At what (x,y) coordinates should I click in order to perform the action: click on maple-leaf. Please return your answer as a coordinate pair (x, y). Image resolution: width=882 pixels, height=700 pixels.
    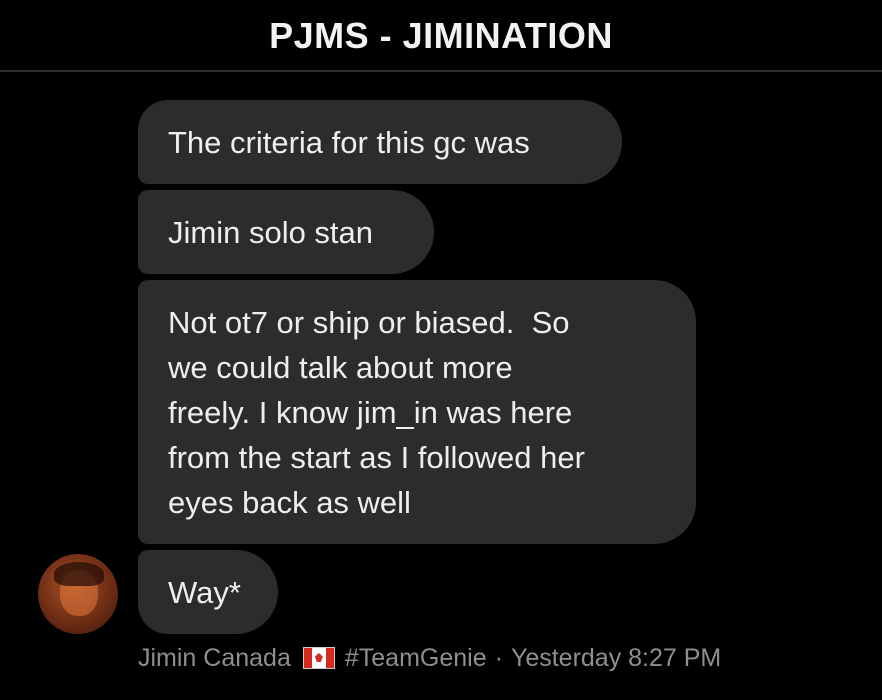
    Looking at the image, I should click on (318, 657).